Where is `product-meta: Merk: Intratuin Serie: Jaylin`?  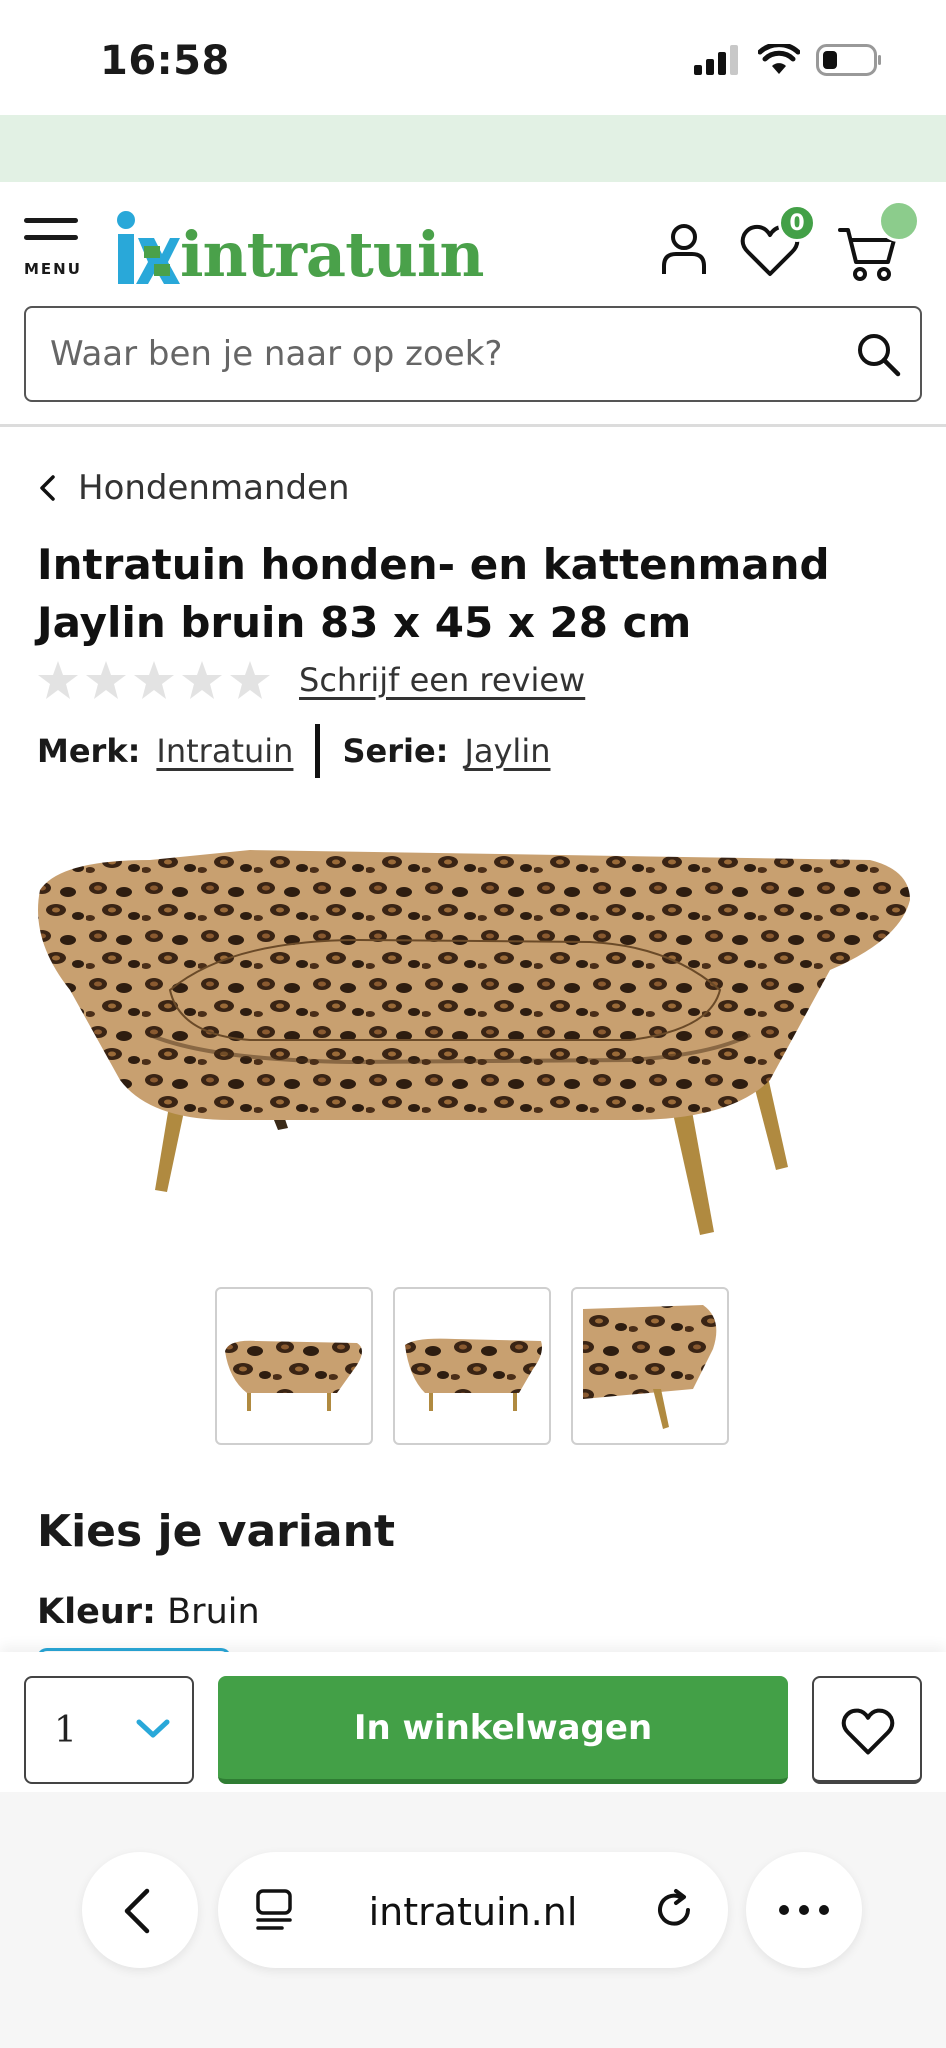 product-meta: Merk: Intratuin Serie: Jaylin is located at coordinates (293, 751).